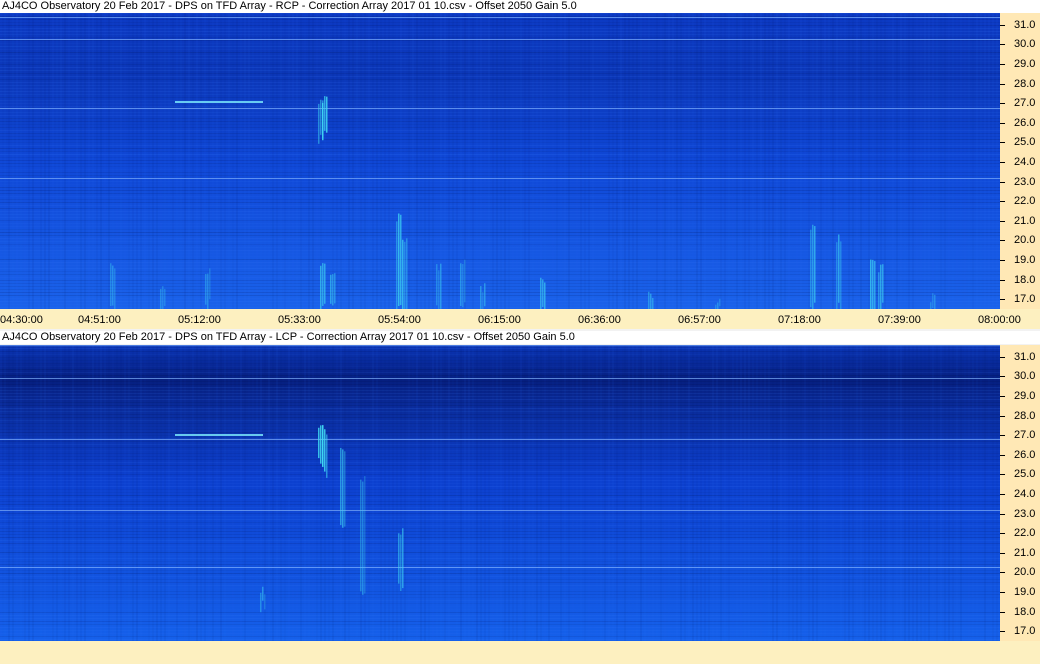  Describe the element at coordinates (1025, 259) in the screenshot. I see `y-tick-label: 19.0` at that location.